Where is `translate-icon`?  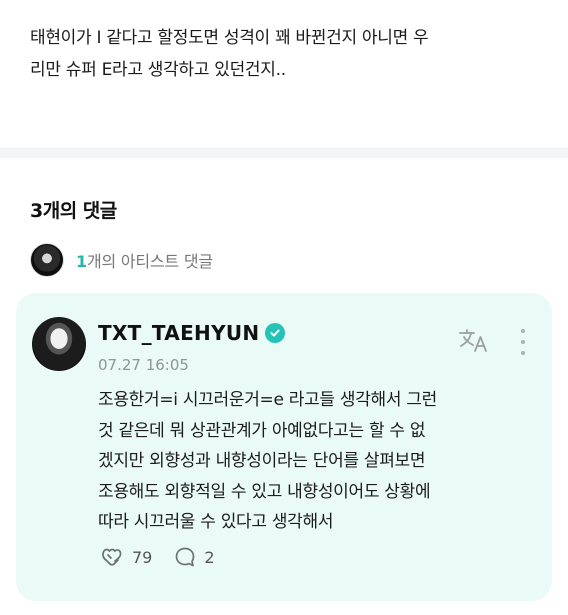
translate-icon is located at coordinates (474, 341).